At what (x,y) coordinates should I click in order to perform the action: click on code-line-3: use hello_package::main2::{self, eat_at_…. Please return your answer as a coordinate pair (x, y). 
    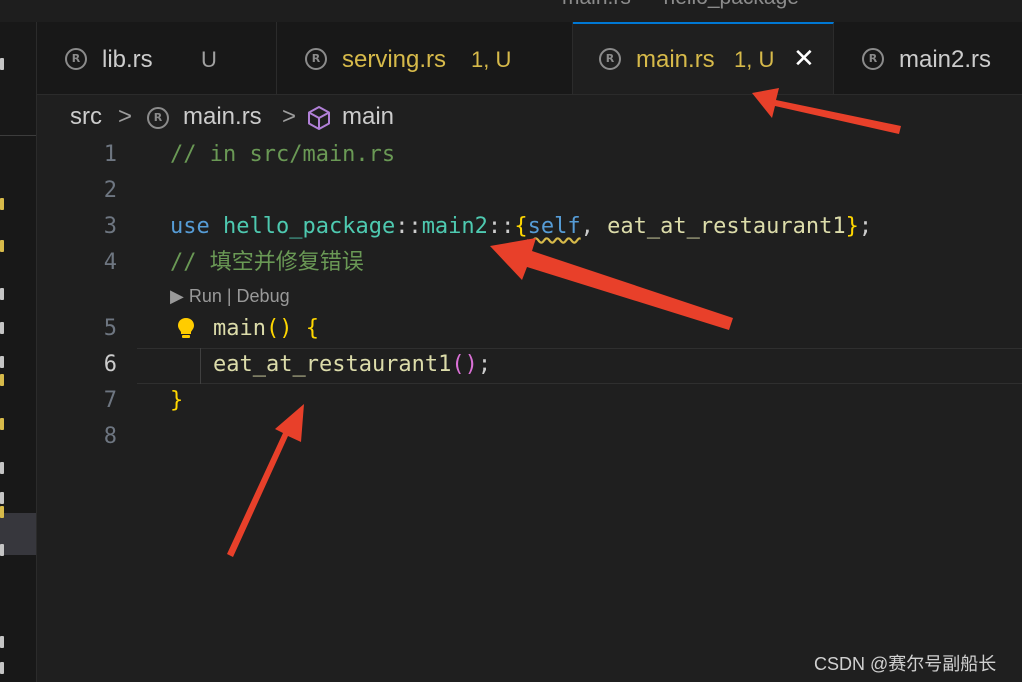
    Looking at the image, I should click on (521, 227).